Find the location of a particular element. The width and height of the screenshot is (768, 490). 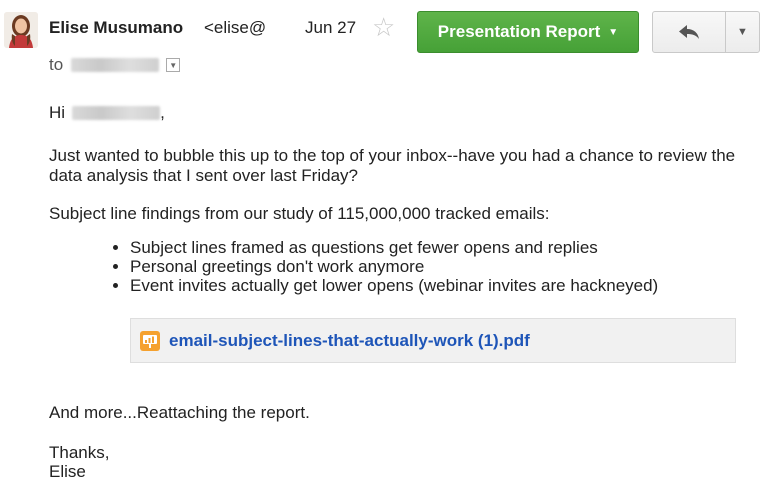

reply-arrow-icon is located at coordinates (689, 32).